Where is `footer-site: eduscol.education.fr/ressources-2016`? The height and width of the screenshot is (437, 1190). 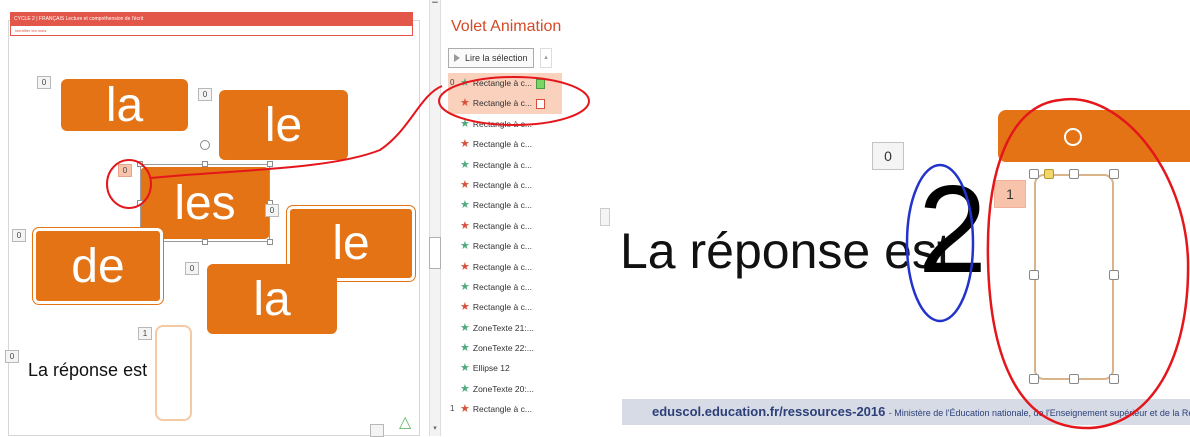 footer-site: eduscol.education.fr/ressources-2016 is located at coordinates (769, 411).